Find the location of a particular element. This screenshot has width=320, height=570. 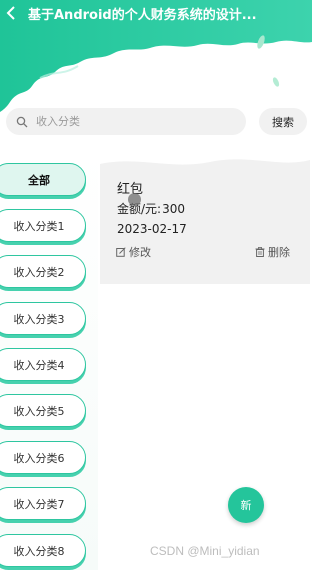

record-card-background is located at coordinates (205, 221).